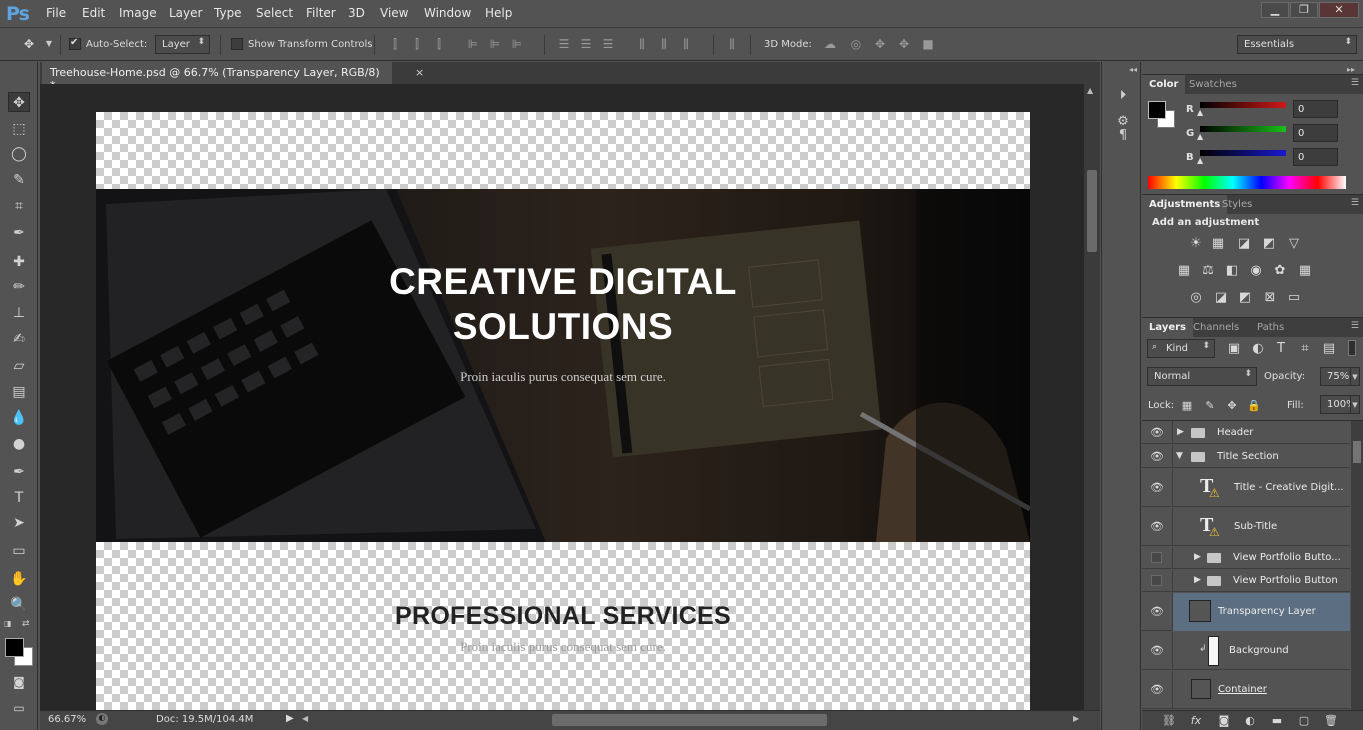 This screenshot has width=1363, height=730. I want to click on distribute-vcenter-icon: ☰, so click(586, 44).